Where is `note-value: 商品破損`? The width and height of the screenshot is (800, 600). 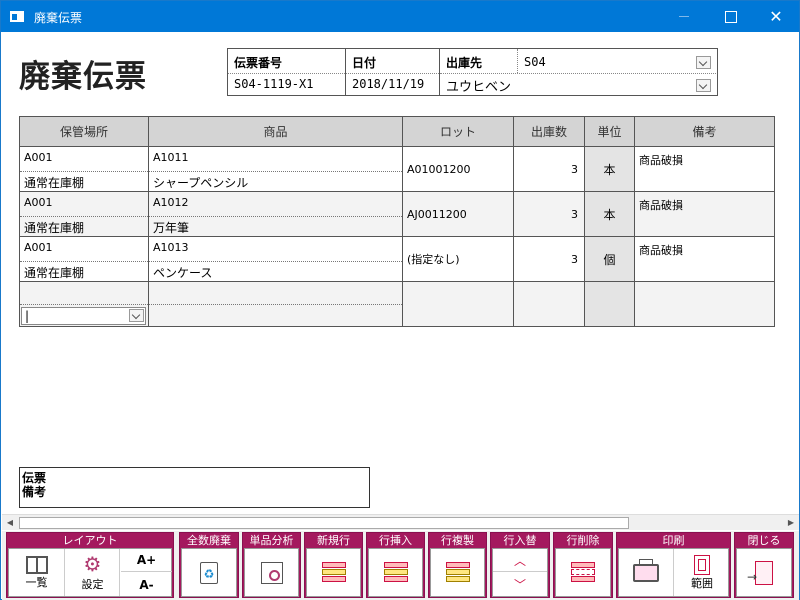 note-value: 商品破損 is located at coordinates (661, 160).